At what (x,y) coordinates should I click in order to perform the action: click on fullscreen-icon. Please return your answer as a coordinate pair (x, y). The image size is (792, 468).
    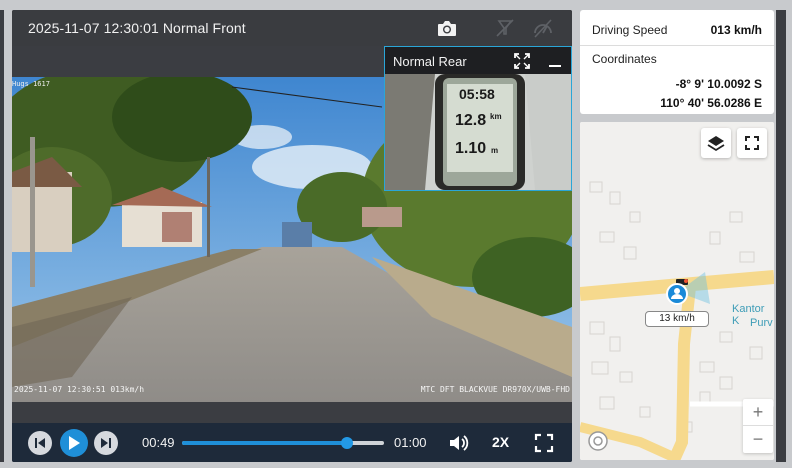
    Looking at the image, I should click on (544, 445).